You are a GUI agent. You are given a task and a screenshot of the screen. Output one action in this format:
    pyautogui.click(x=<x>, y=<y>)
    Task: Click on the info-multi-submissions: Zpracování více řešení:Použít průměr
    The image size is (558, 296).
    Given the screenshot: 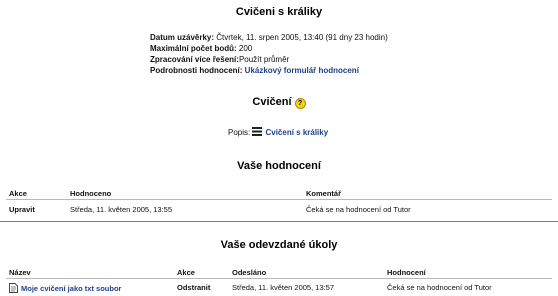 What is the action you would take?
    pyautogui.click(x=219, y=59)
    